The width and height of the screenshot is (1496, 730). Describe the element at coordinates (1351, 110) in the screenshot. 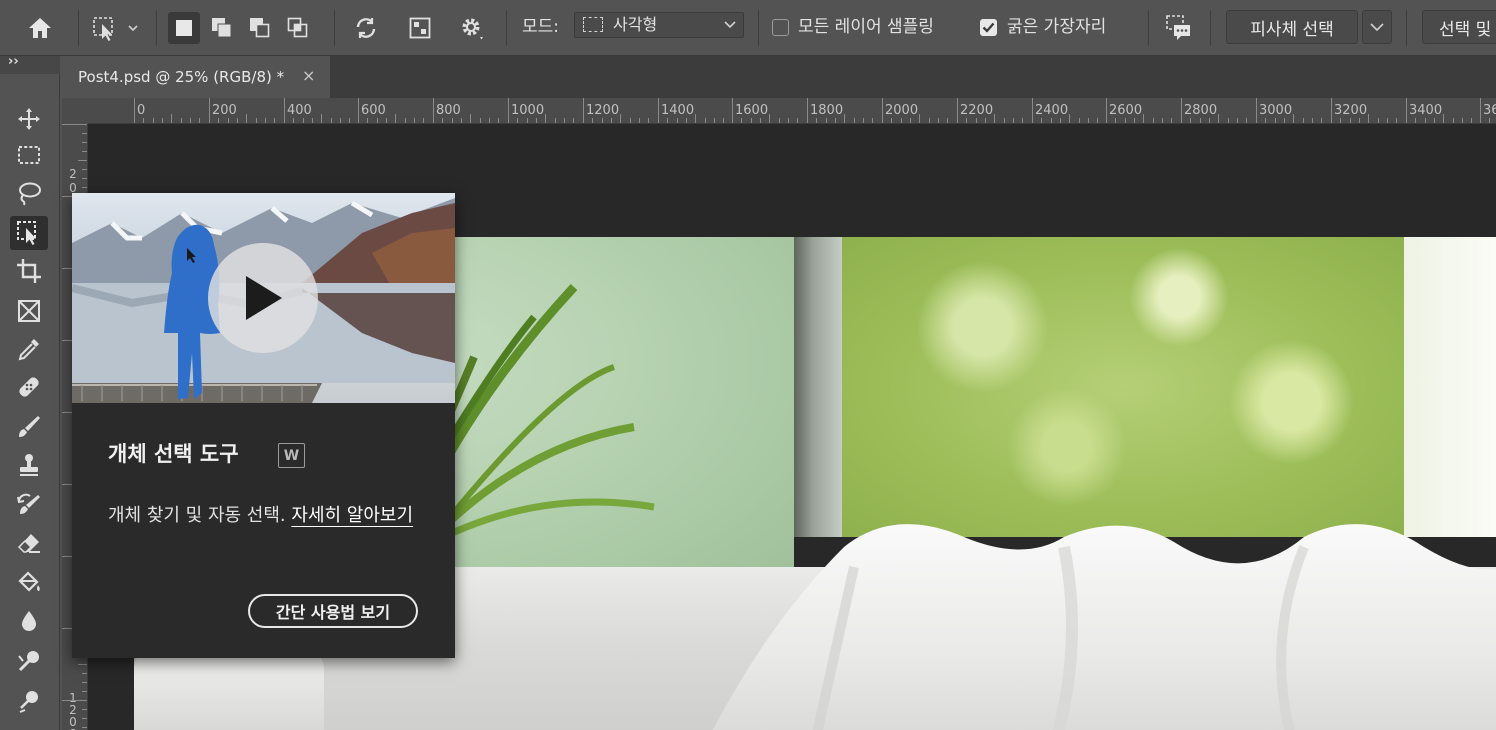

I see `ruler-label: 3200` at that location.